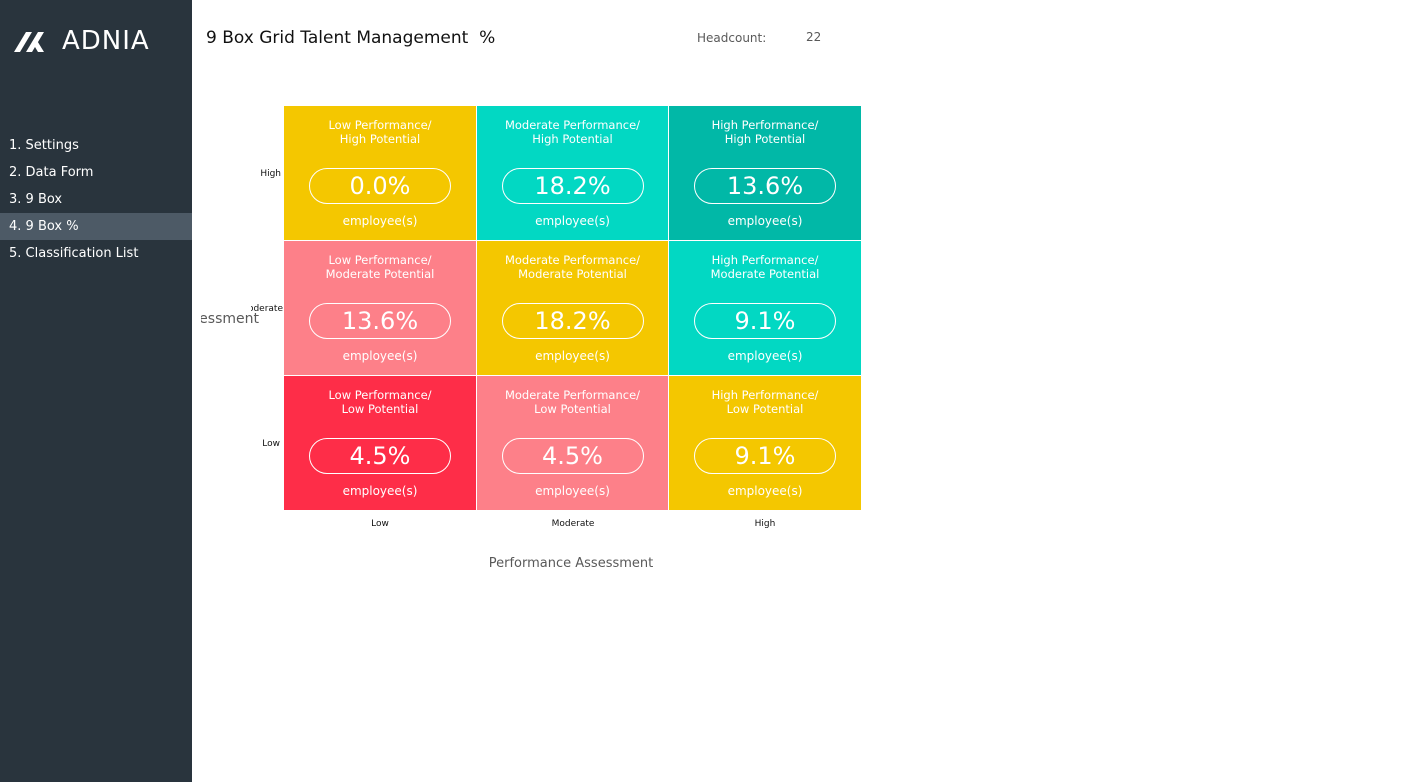  Describe the element at coordinates (96, 226) in the screenshot. I see `sidebar-item-9-box-percent: 4. 9 Box %` at that location.